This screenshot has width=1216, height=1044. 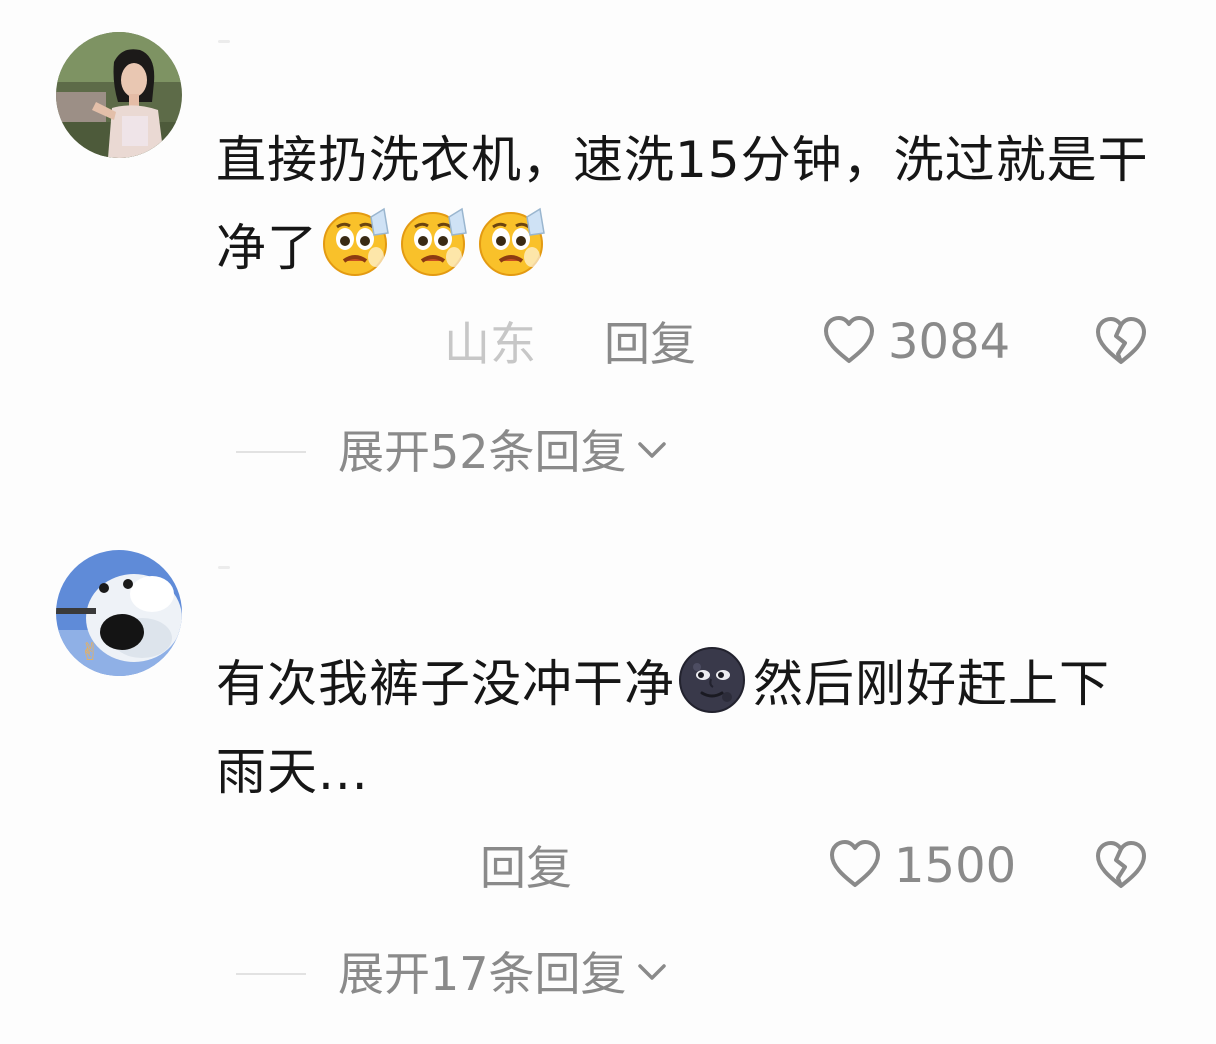 I want to click on like-count: 3084, so click(x=949, y=342).